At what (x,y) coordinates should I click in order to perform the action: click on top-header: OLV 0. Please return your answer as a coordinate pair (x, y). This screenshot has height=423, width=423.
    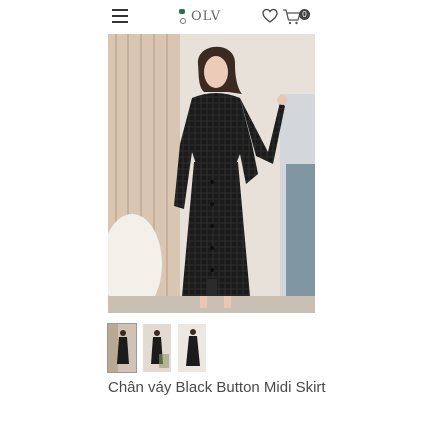
    Looking at the image, I should click on (210, 16).